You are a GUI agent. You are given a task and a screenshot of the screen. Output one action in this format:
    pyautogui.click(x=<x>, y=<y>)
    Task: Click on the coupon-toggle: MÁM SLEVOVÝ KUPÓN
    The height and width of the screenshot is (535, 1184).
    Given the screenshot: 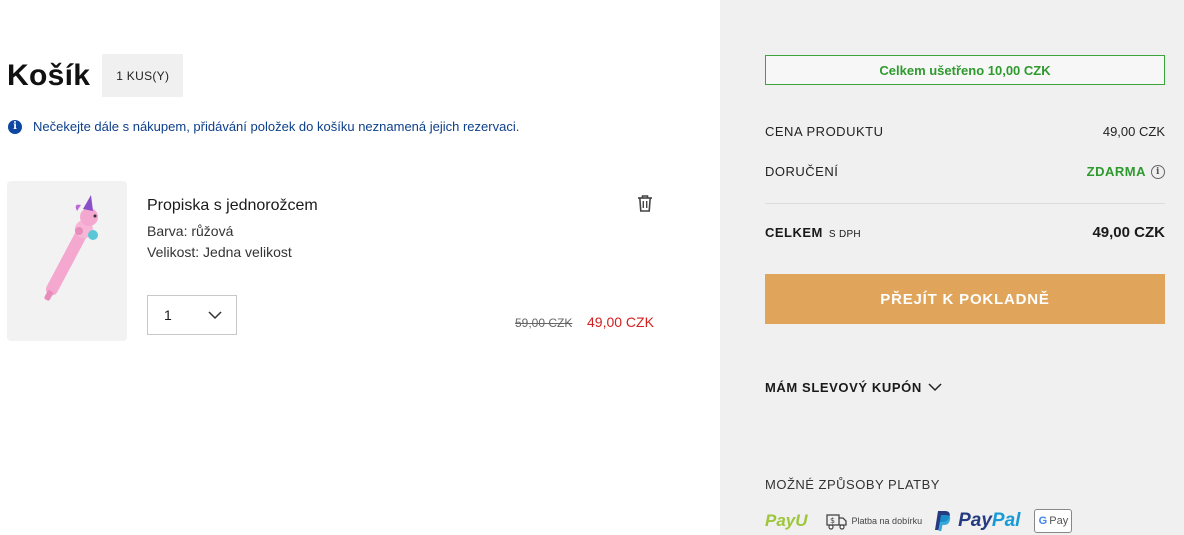 What is the action you would take?
    pyautogui.click(x=853, y=387)
    